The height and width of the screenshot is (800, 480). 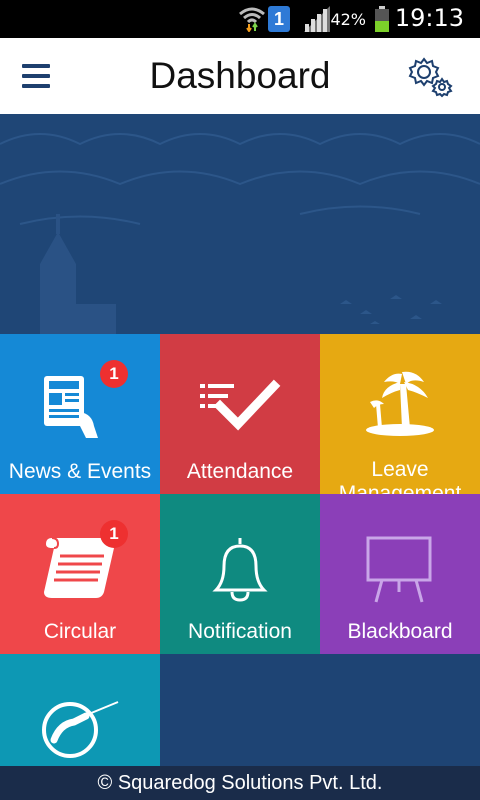 What do you see at coordinates (348, 19) in the screenshot?
I see `battery-percent: 42%` at bounding box center [348, 19].